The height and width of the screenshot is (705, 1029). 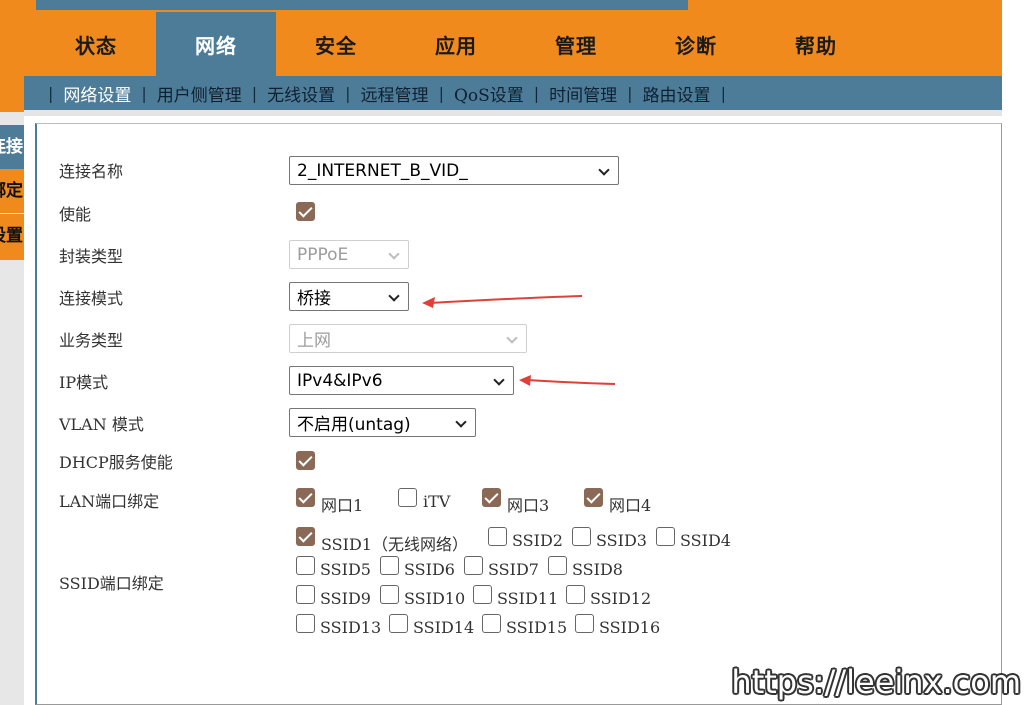 I want to click on ssid-13-label: SSID13, so click(x=351, y=627).